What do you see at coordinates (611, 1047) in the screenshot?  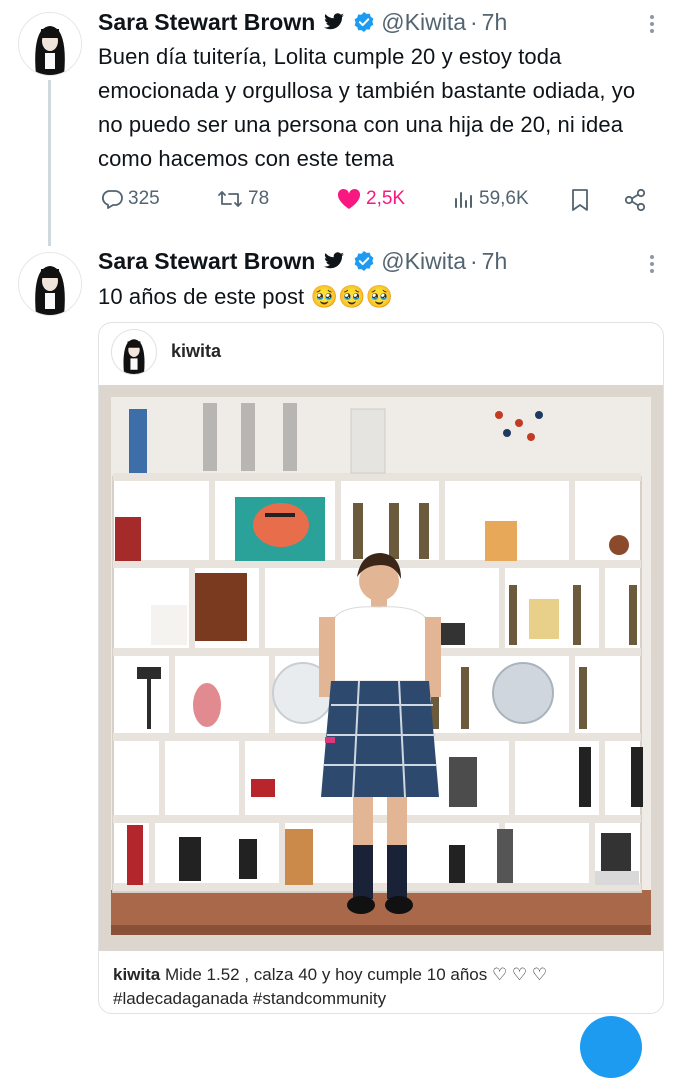 I see `floating-compose-button` at bounding box center [611, 1047].